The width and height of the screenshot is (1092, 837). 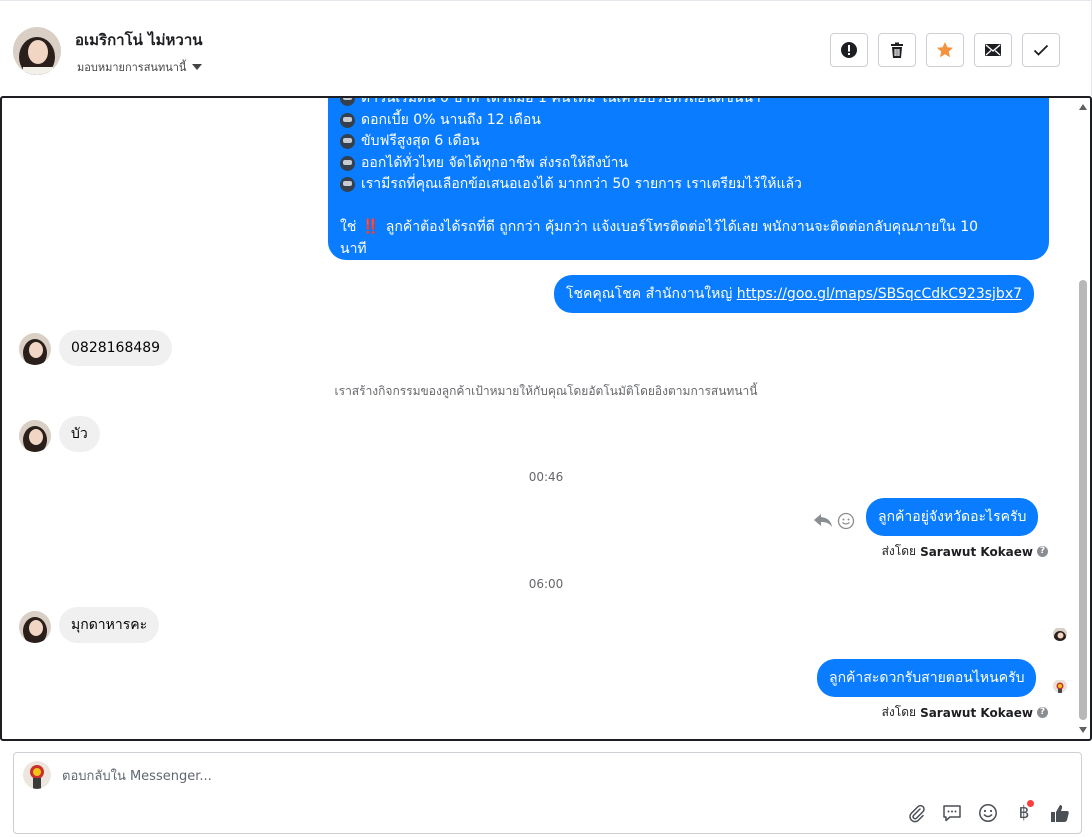 I want to click on timestamp: 00:46, so click(x=546, y=477).